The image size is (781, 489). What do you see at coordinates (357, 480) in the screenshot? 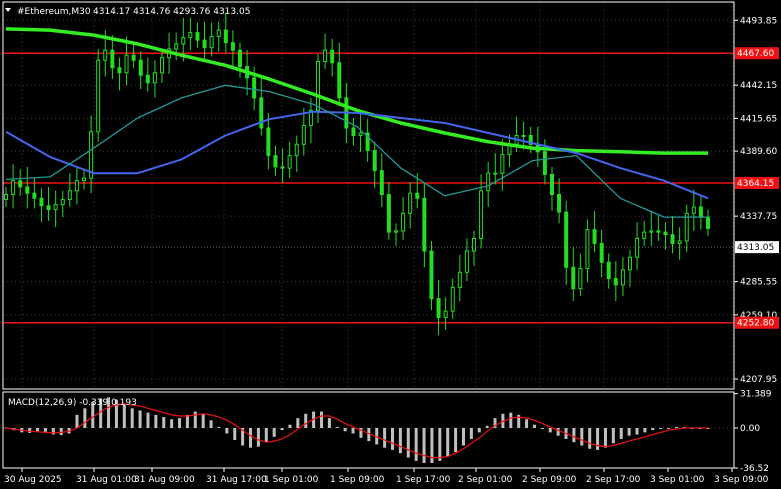
I see `x-tick-label: 1 Sep 09:00` at bounding box center [357, 480].